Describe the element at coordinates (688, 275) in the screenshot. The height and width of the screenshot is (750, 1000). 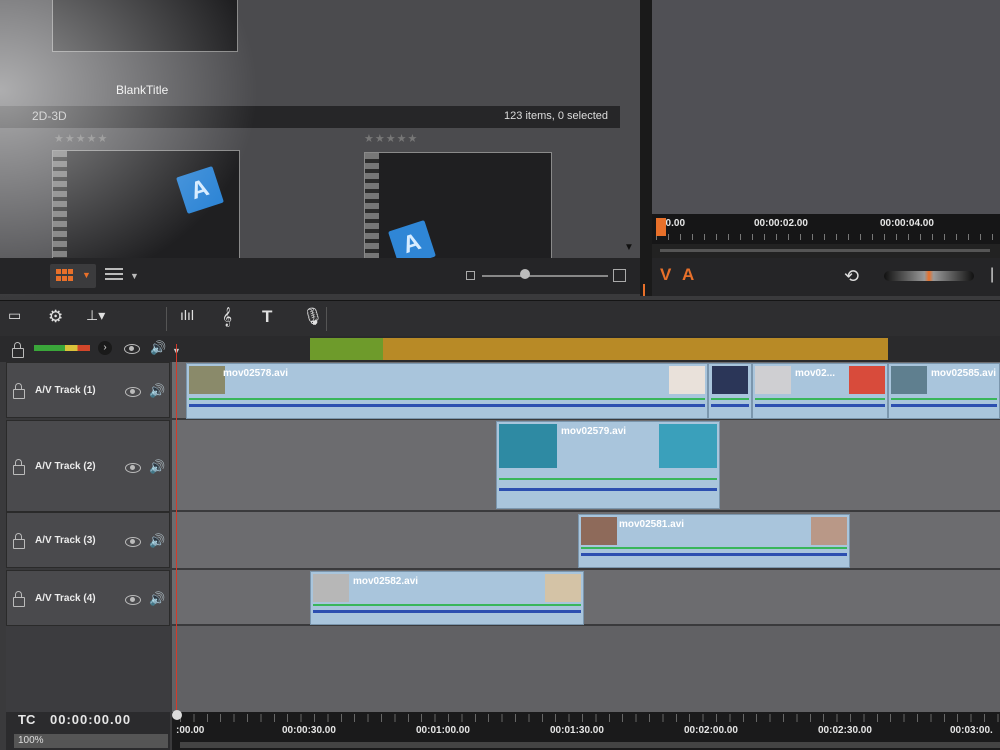
I see `audio-toggle: A` at that location.